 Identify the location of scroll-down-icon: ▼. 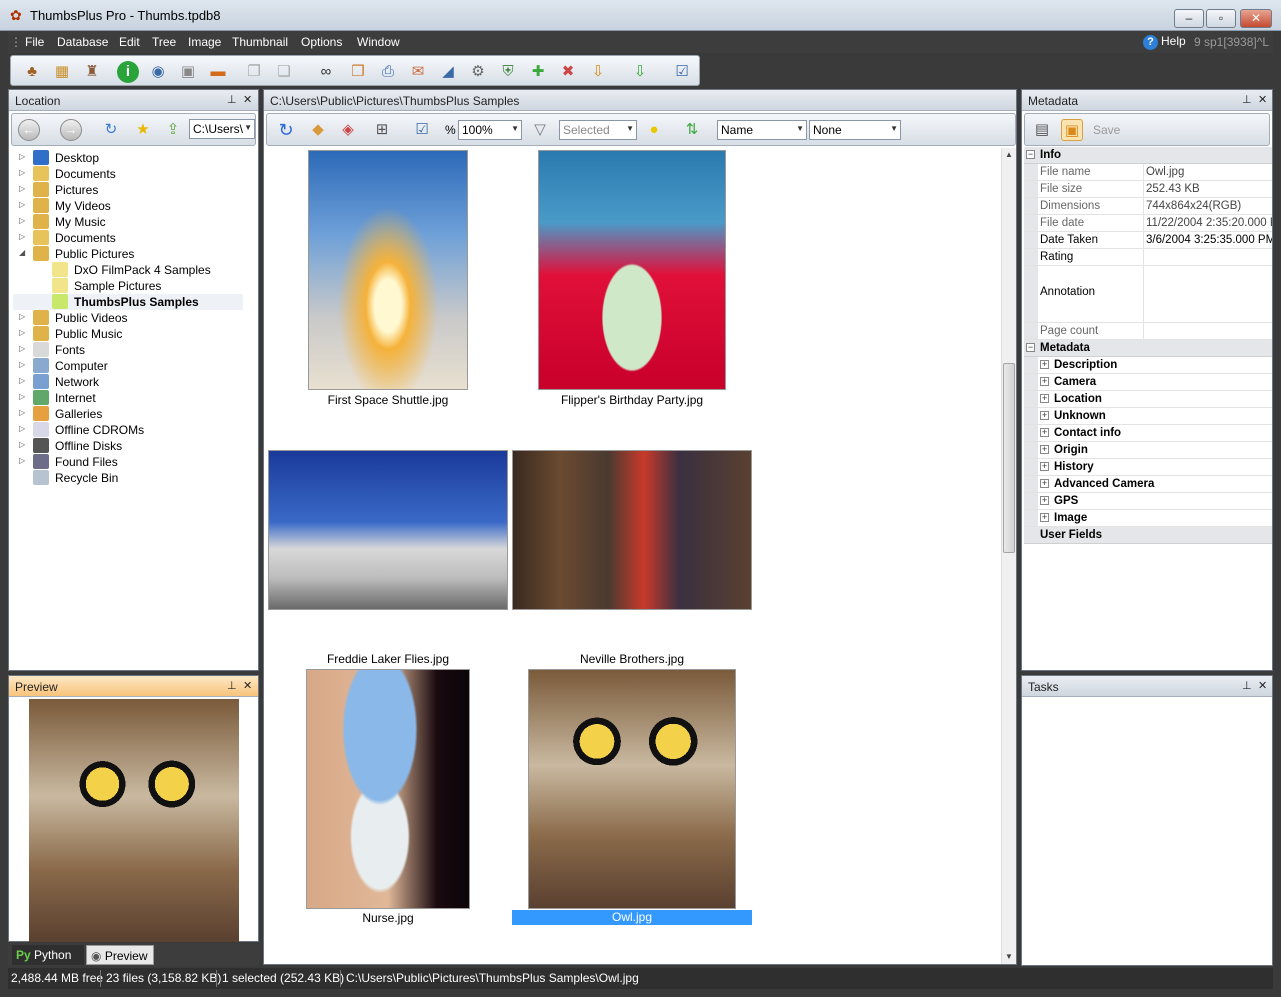
(1009, 956).